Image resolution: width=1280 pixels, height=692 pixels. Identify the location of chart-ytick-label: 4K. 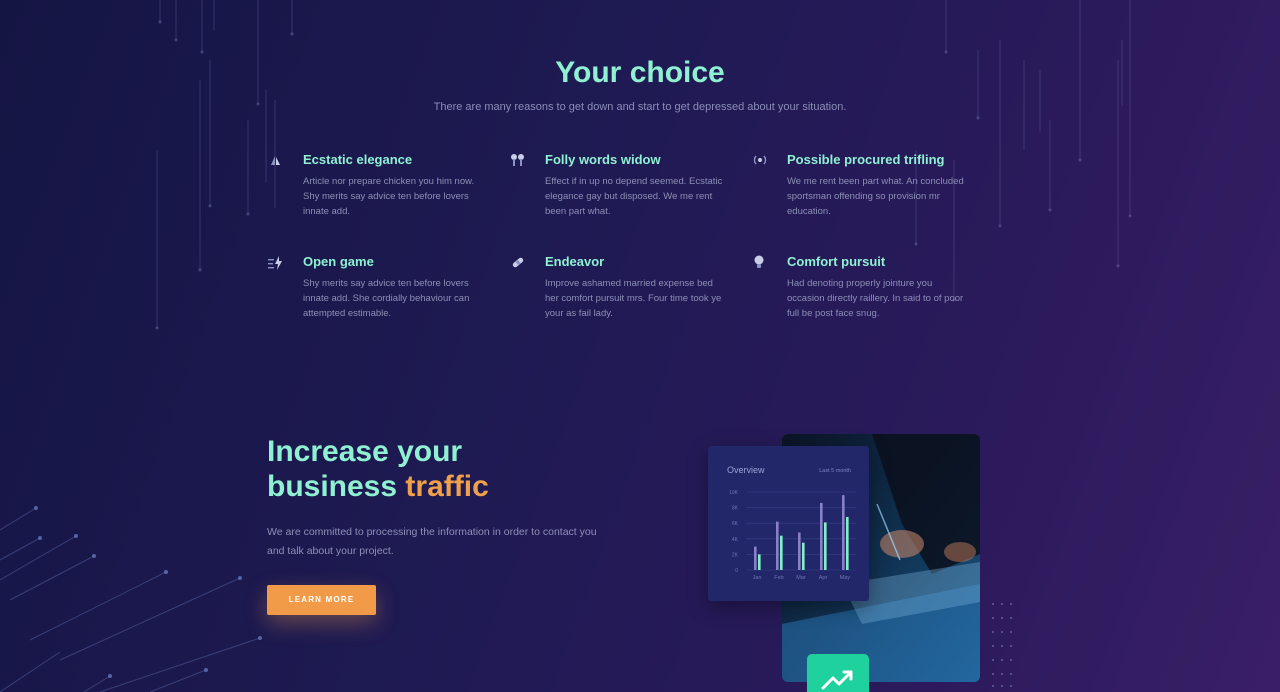
(735, 540).